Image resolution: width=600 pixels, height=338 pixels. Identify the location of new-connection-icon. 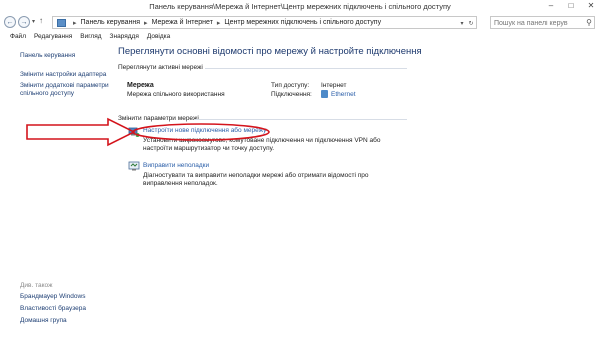
(134, 132).